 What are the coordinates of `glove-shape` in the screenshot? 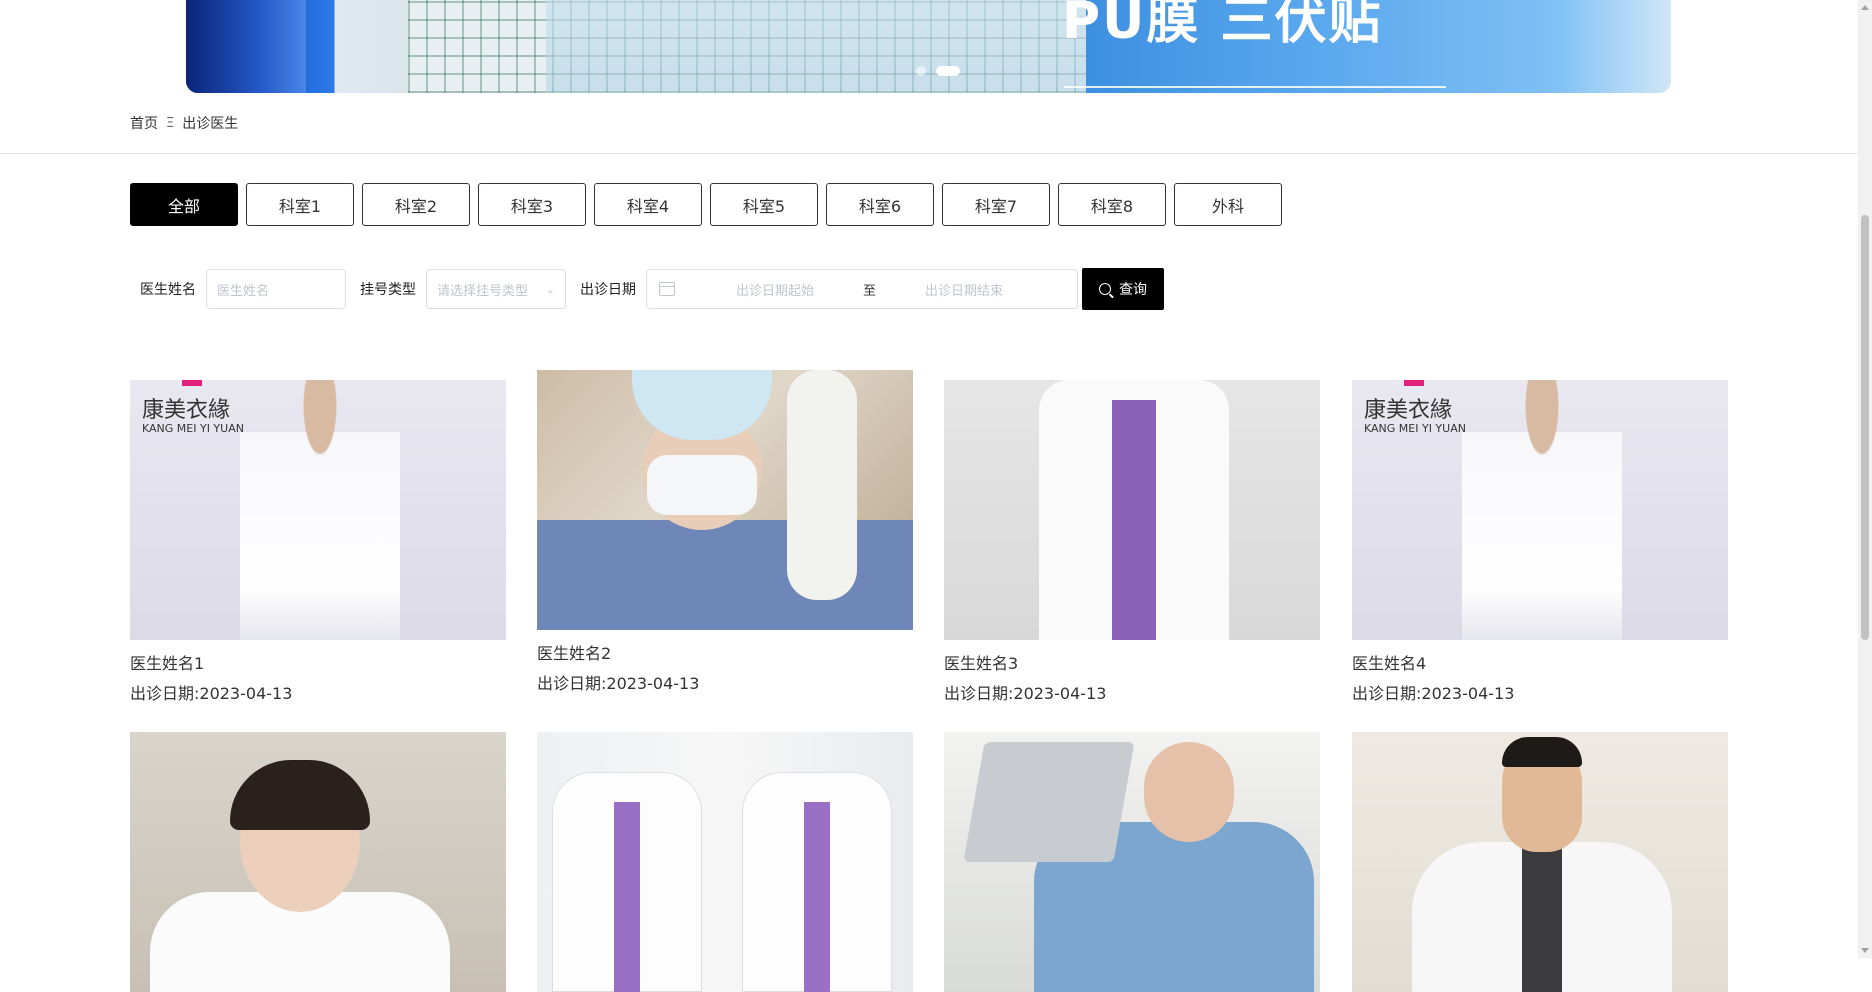 It's located at (822, 485).